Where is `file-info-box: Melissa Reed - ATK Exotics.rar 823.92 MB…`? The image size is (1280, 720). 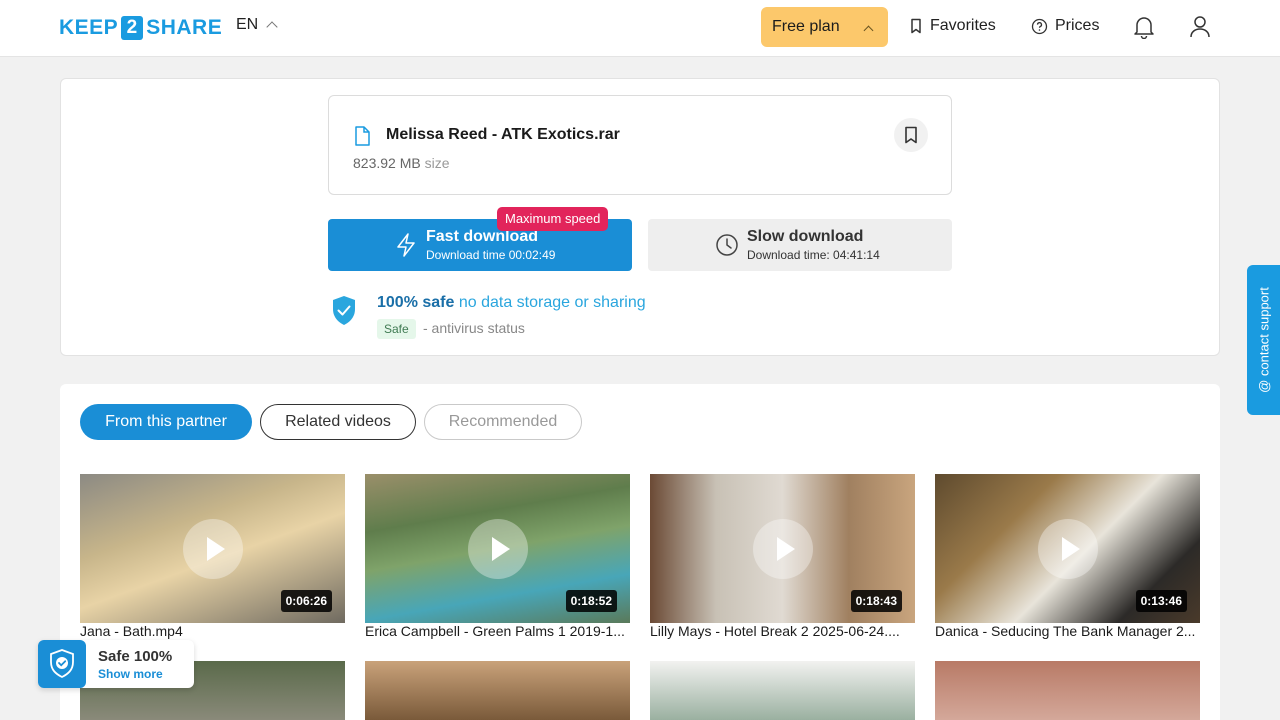 file-info-box: Melissa Reed - ATK Exotics.rar 823.92 MB… is located at coordinates (640, 145).